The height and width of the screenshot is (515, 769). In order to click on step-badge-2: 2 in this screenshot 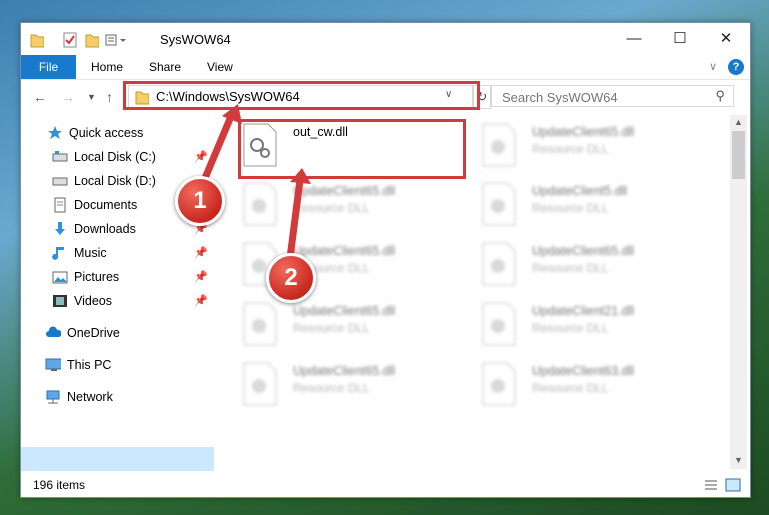, I will do `click(291, 278)`.